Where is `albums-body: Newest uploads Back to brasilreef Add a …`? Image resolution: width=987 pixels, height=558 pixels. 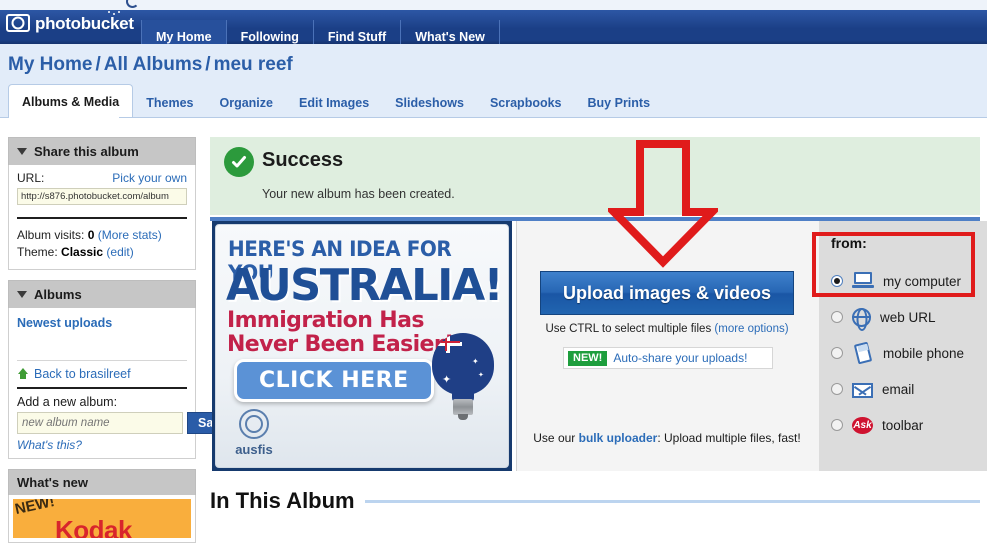 albums-body: Newest uploads Back to brasilreef Add a … is located at coordinates (123, 383).